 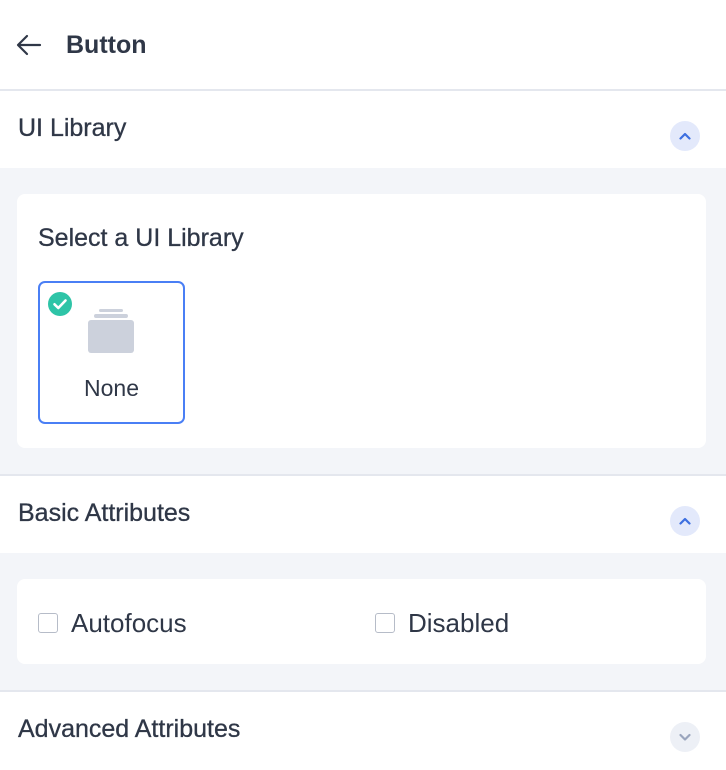 I want to click on page-title: Button, so click(x=106, y=45).